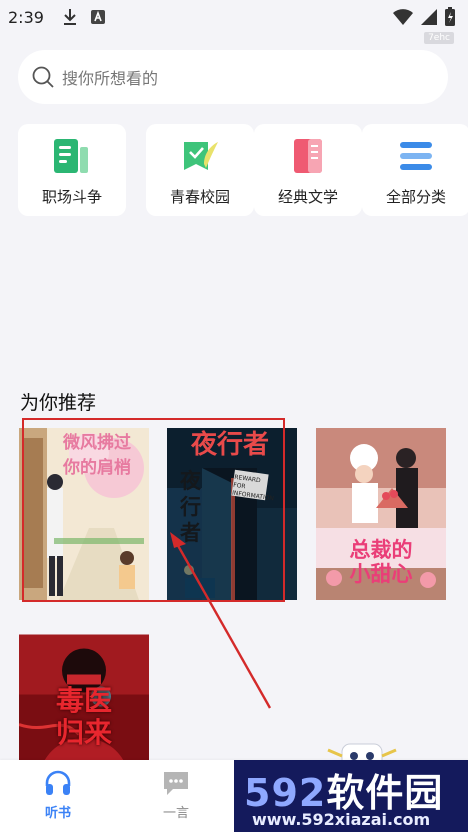 Image resolution: width=468 pixels, height=832 pixels. Describe the element at coordinates (450, 16) in the screenshot. I see `battery-icon` at that location.